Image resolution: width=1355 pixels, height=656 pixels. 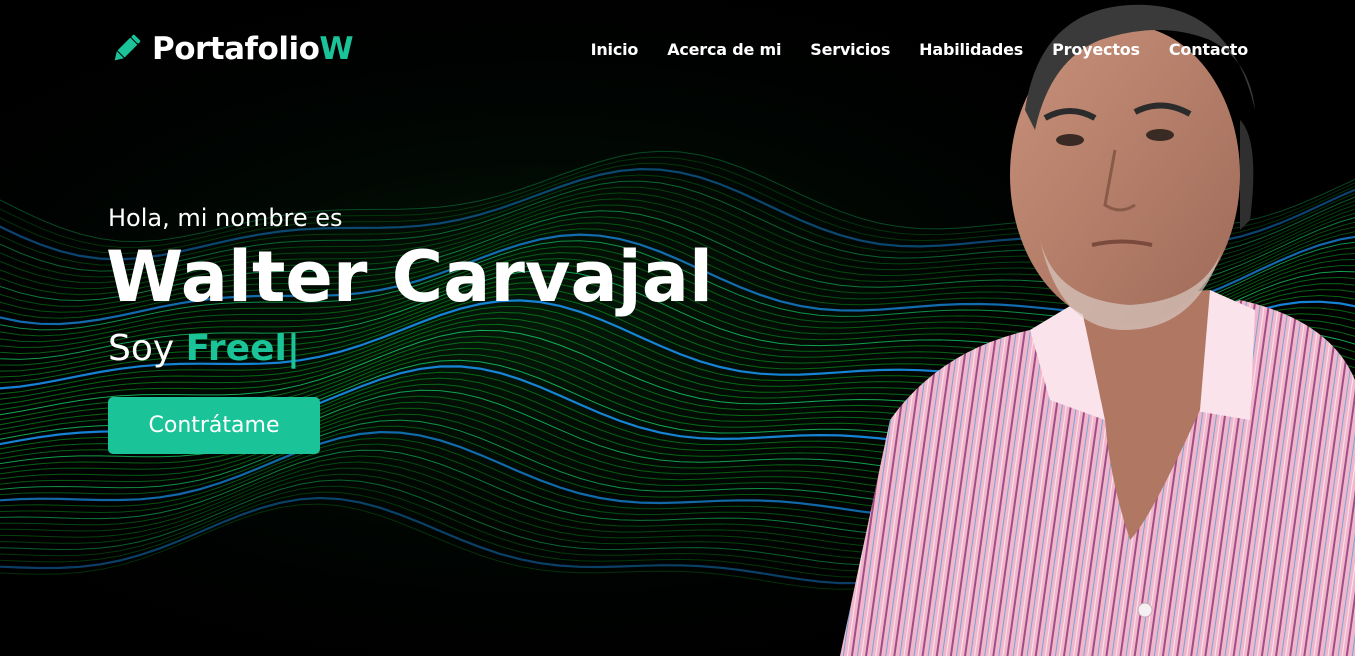 I want to click on role-prefix: Soy, so click(x=141, y=348).